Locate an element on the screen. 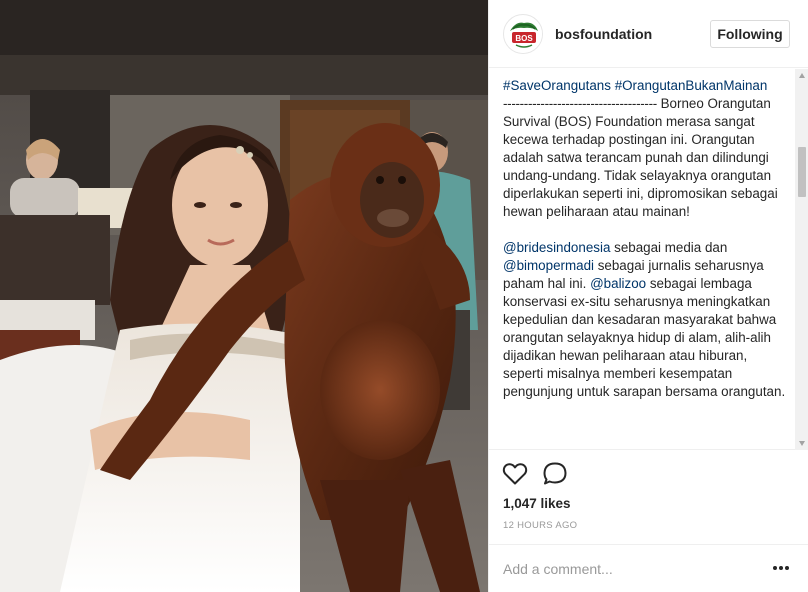 The width and height of the screenshot is (808, 592). comment-bar is located at coordinates (648, 568).